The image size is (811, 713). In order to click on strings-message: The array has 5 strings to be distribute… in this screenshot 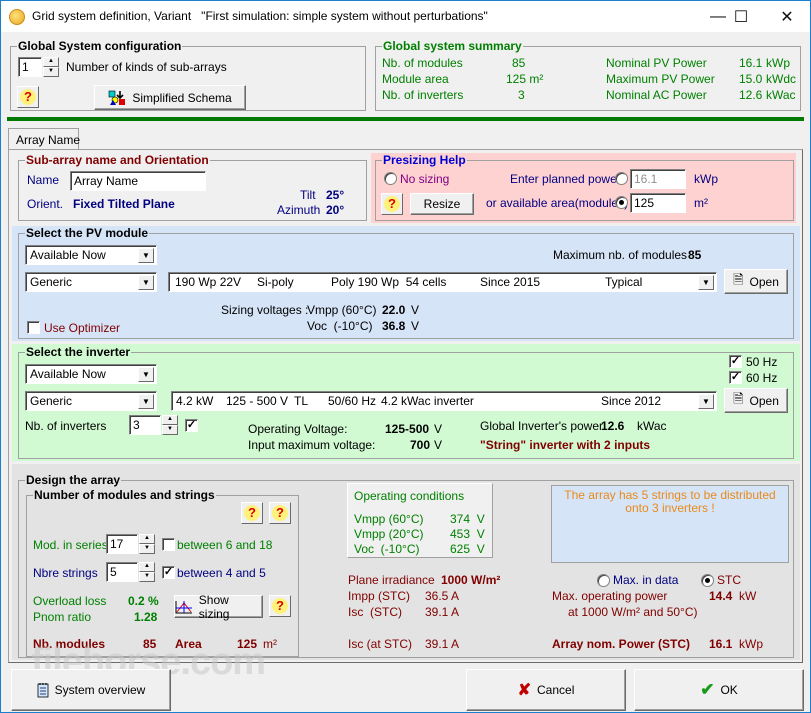, I will do `click(670, 524)`.